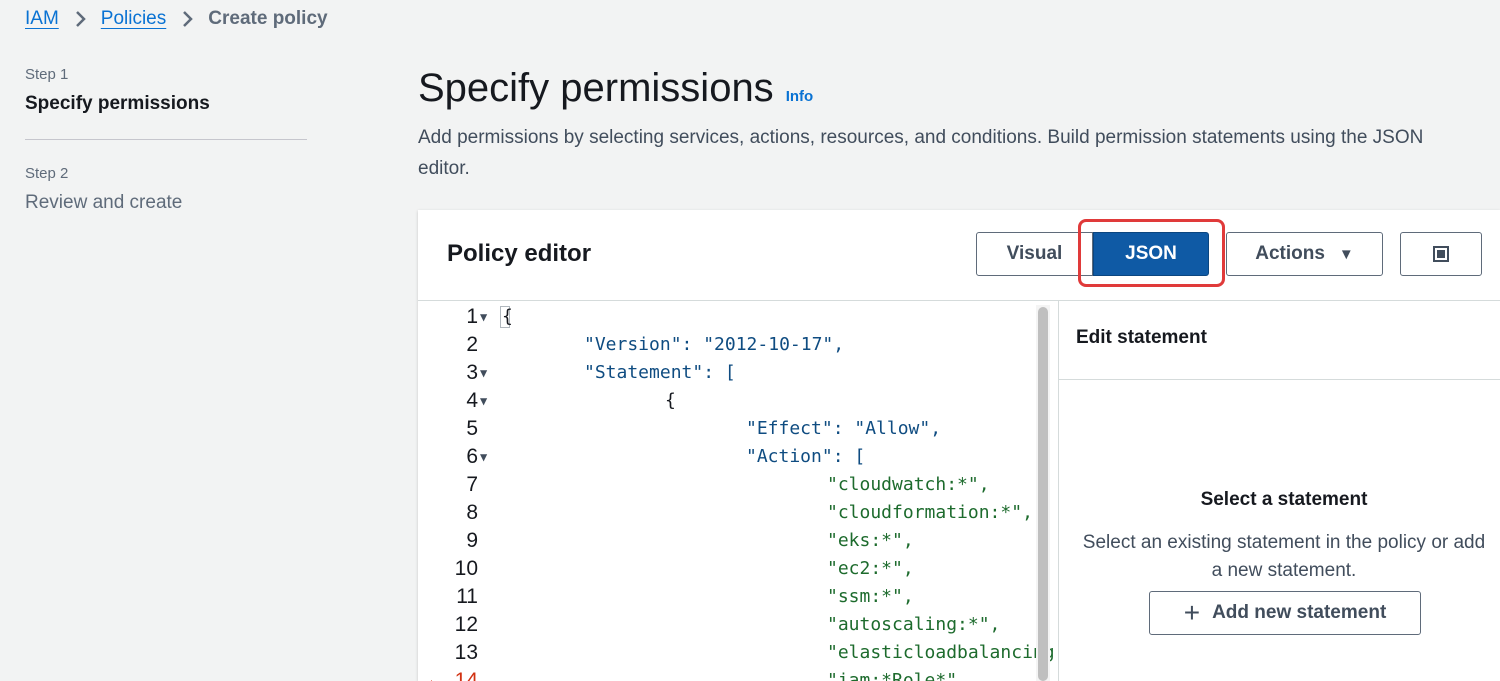 The image size is (1500, 681). I want to click on add-new-statement-button: + Add new statement, so click(1285, 613).